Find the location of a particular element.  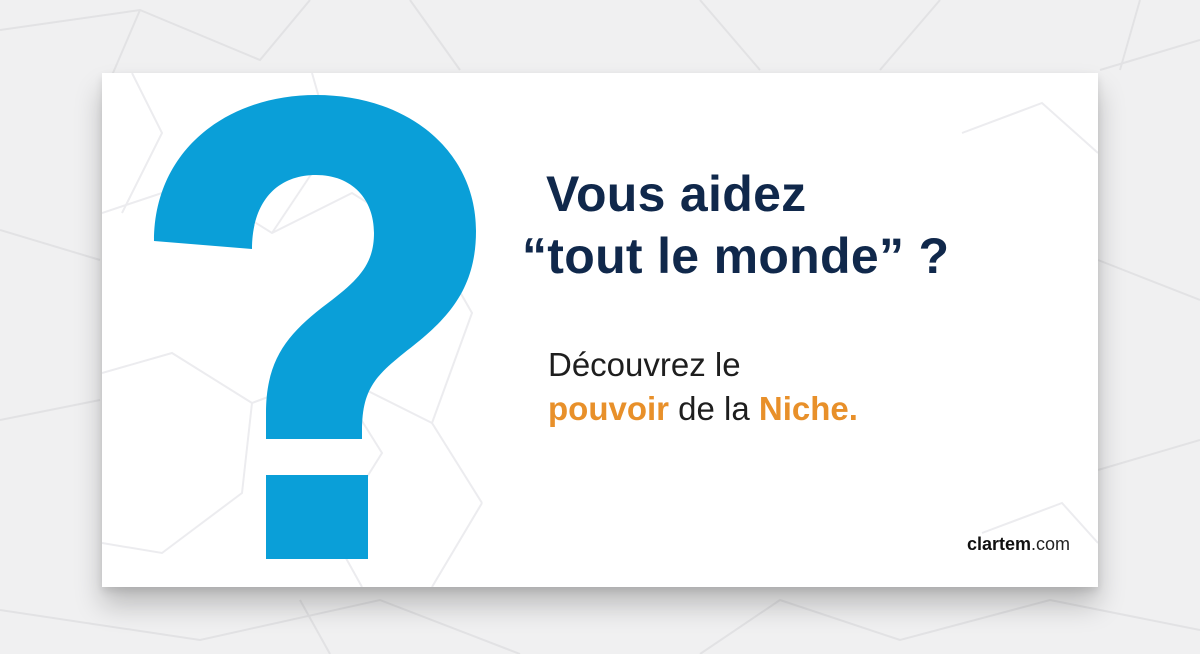

highlight-pouvoir: pouvoir is located at coordinates (608, 408).